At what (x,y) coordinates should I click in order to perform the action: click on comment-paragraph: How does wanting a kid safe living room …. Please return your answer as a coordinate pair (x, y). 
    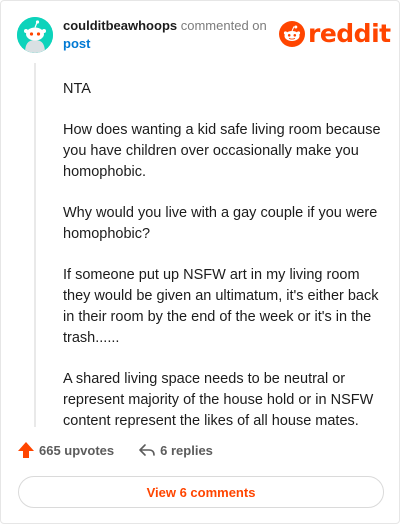
    Looking at the image, I should click on (222, 151).